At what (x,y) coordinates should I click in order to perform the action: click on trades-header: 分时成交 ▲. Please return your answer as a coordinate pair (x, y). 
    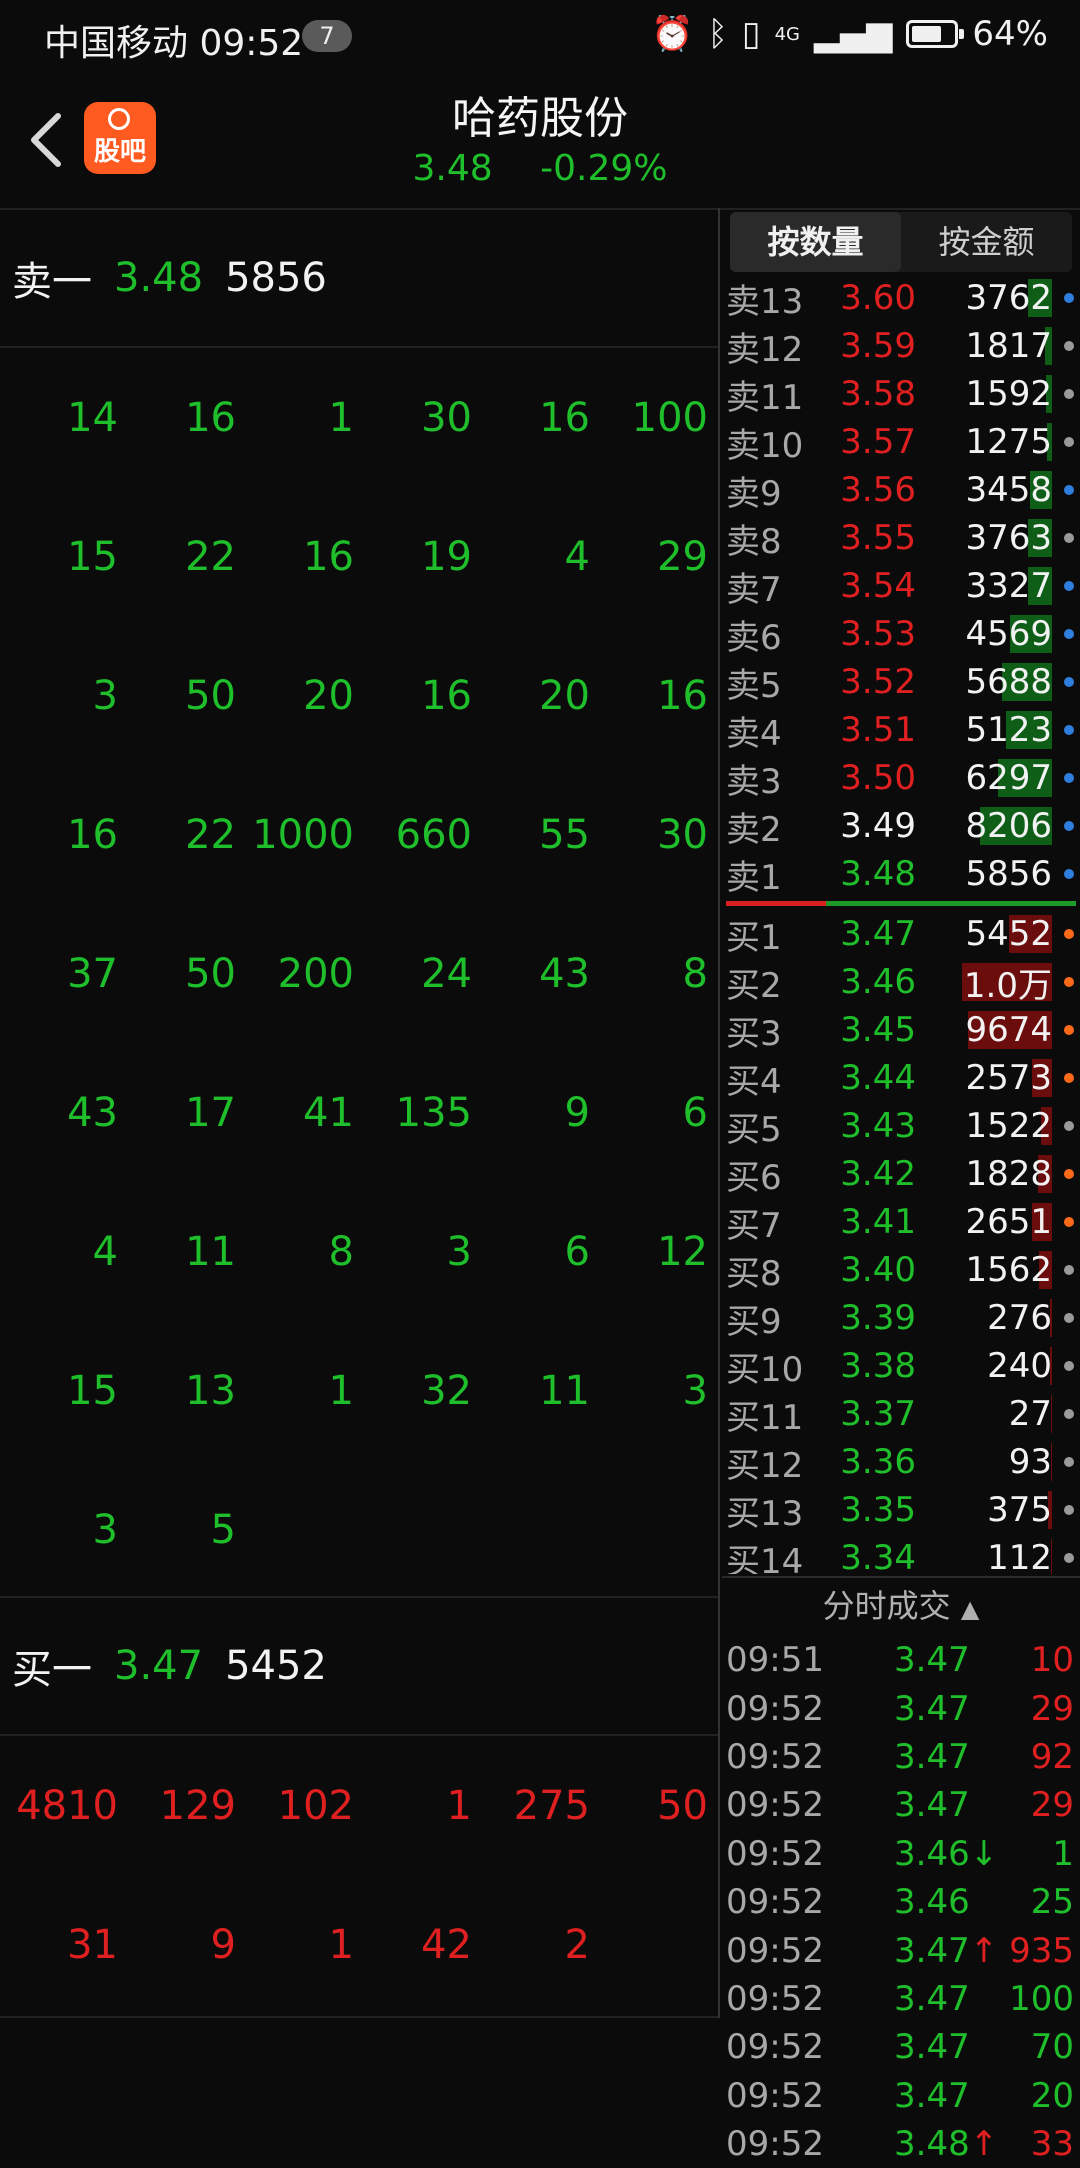
    Looking at the image, I should click on (901, 1605).